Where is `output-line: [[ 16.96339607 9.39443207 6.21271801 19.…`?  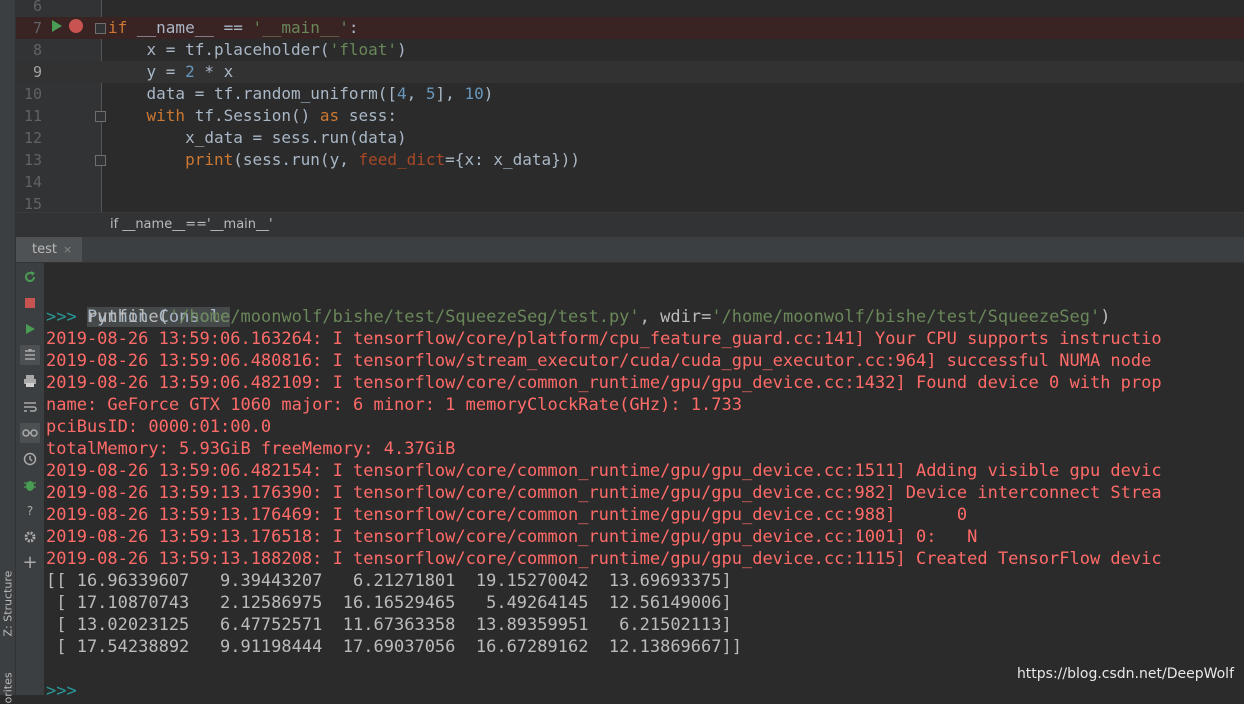 output-line: [[ 16.96339607 9.39443207 6.21271801 19.… is located at coordinates (389, 581).